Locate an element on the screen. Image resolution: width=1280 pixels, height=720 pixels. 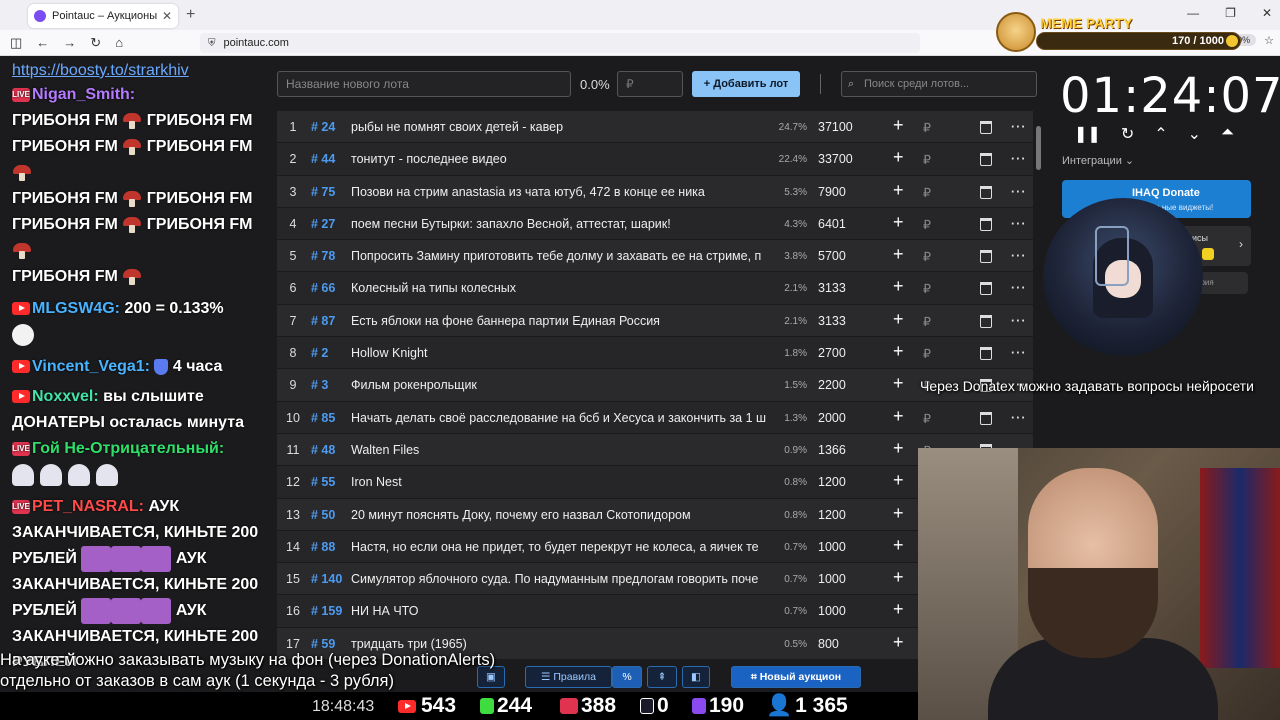
new-auction-button: ⌗ Новый аукцион is located at coordinates (796, 677).